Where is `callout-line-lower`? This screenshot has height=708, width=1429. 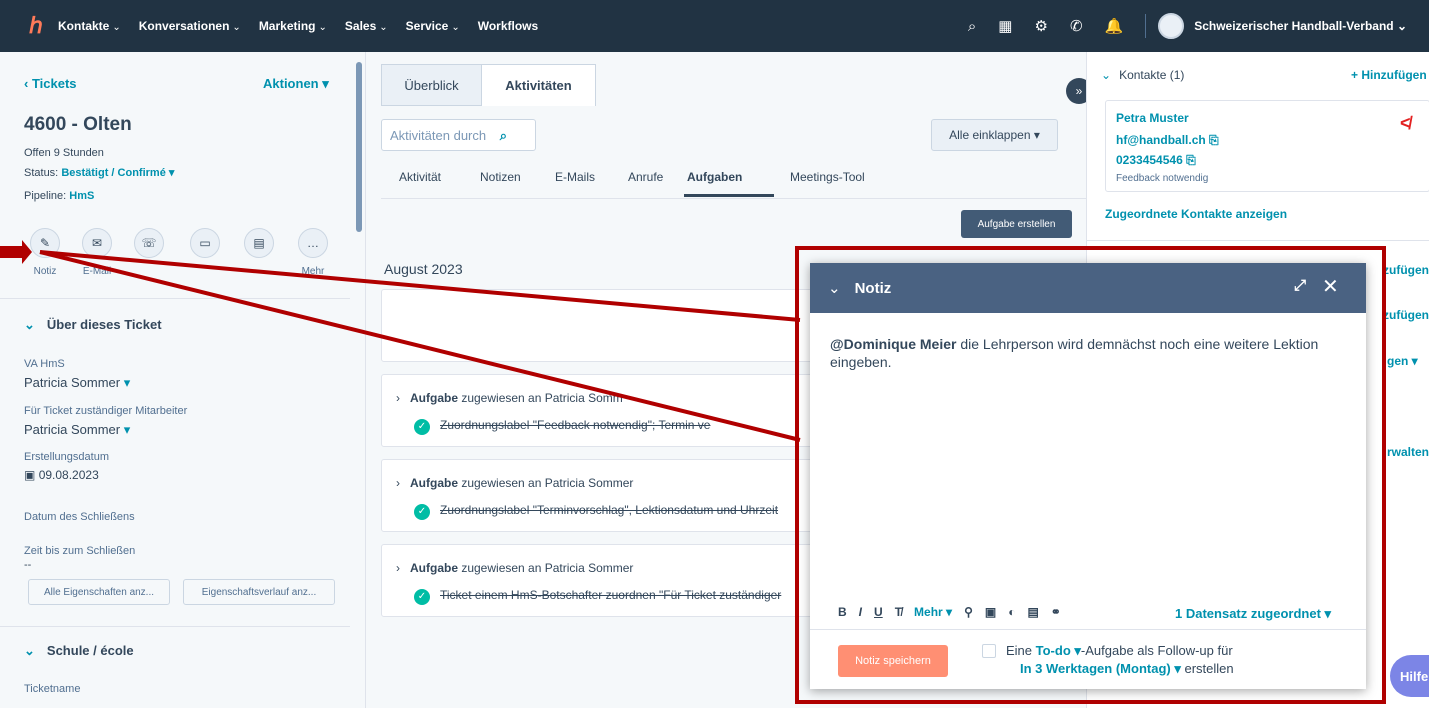
callout-line-lower is located at coordinates (420, 346).